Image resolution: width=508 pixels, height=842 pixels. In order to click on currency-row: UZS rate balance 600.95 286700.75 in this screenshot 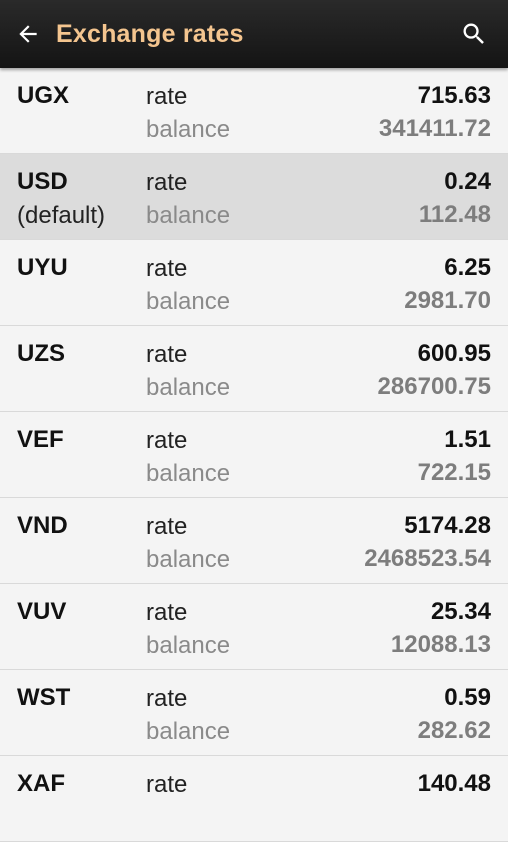, I will do `click(254, 369)`.